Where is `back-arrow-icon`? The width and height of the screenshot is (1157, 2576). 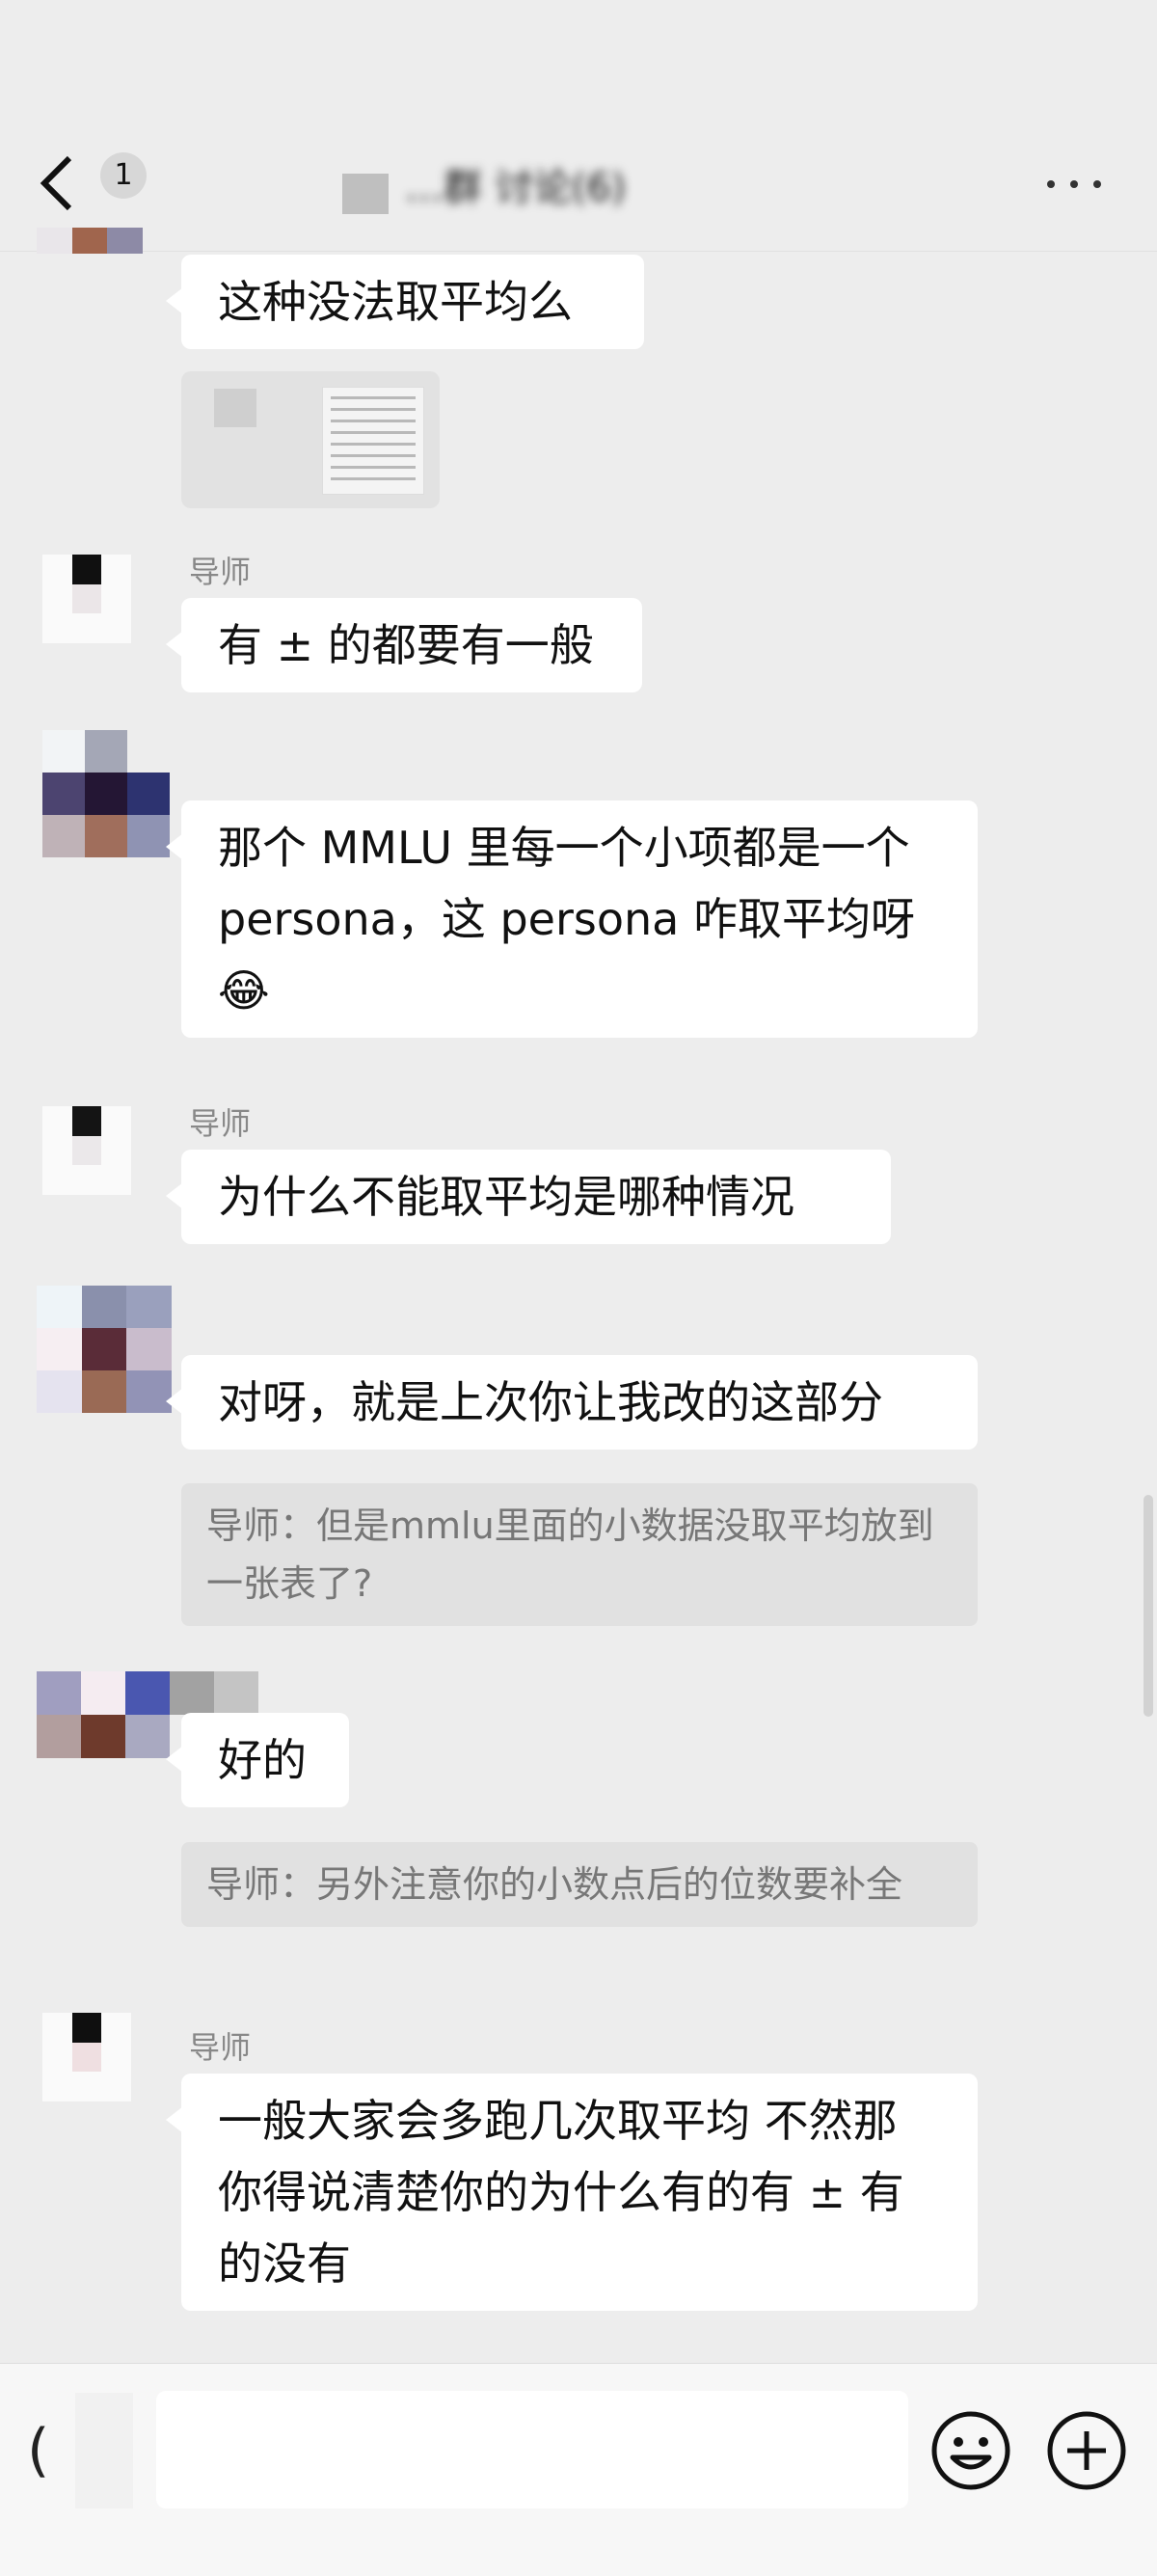 back-arrow-icon is located at coordinates (56, 183).